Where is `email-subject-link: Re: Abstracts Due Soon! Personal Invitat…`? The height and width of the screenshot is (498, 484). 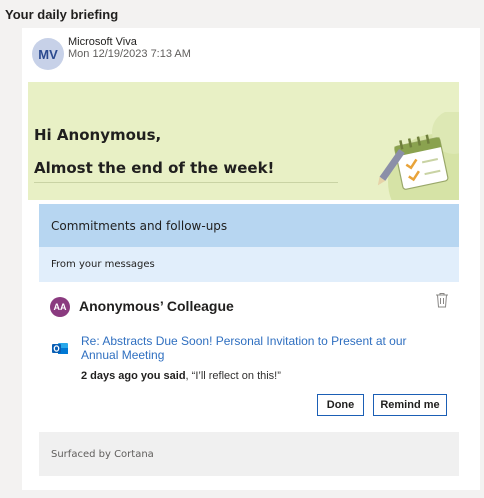
email-subject-link: Re: Abstracts Due Soon! Personal Invitat… is located at coordinates (261, 348).